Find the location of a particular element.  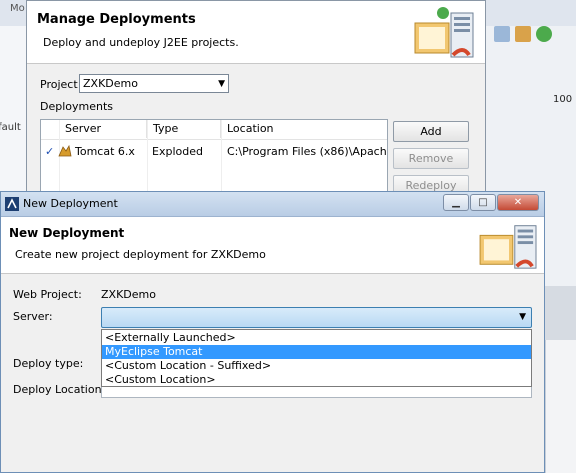

manage-subtitle: Deploy and undeploy J2EE projects. is located at coordinates (141, 42).